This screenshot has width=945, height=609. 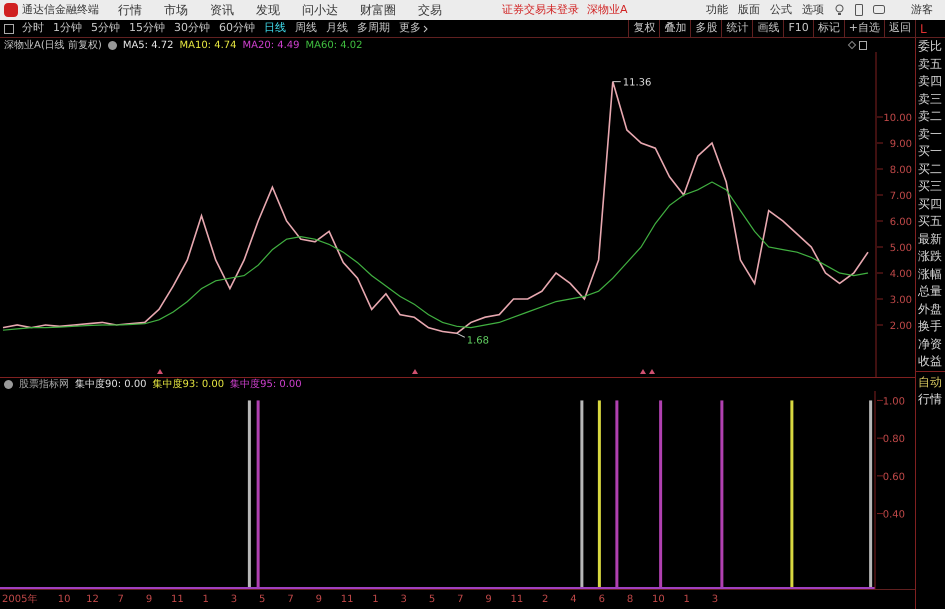 What do you see at coordinates (930, 64) in the screenshot?
I see `side-tab: 卖五` at bounding box center [930, 64].